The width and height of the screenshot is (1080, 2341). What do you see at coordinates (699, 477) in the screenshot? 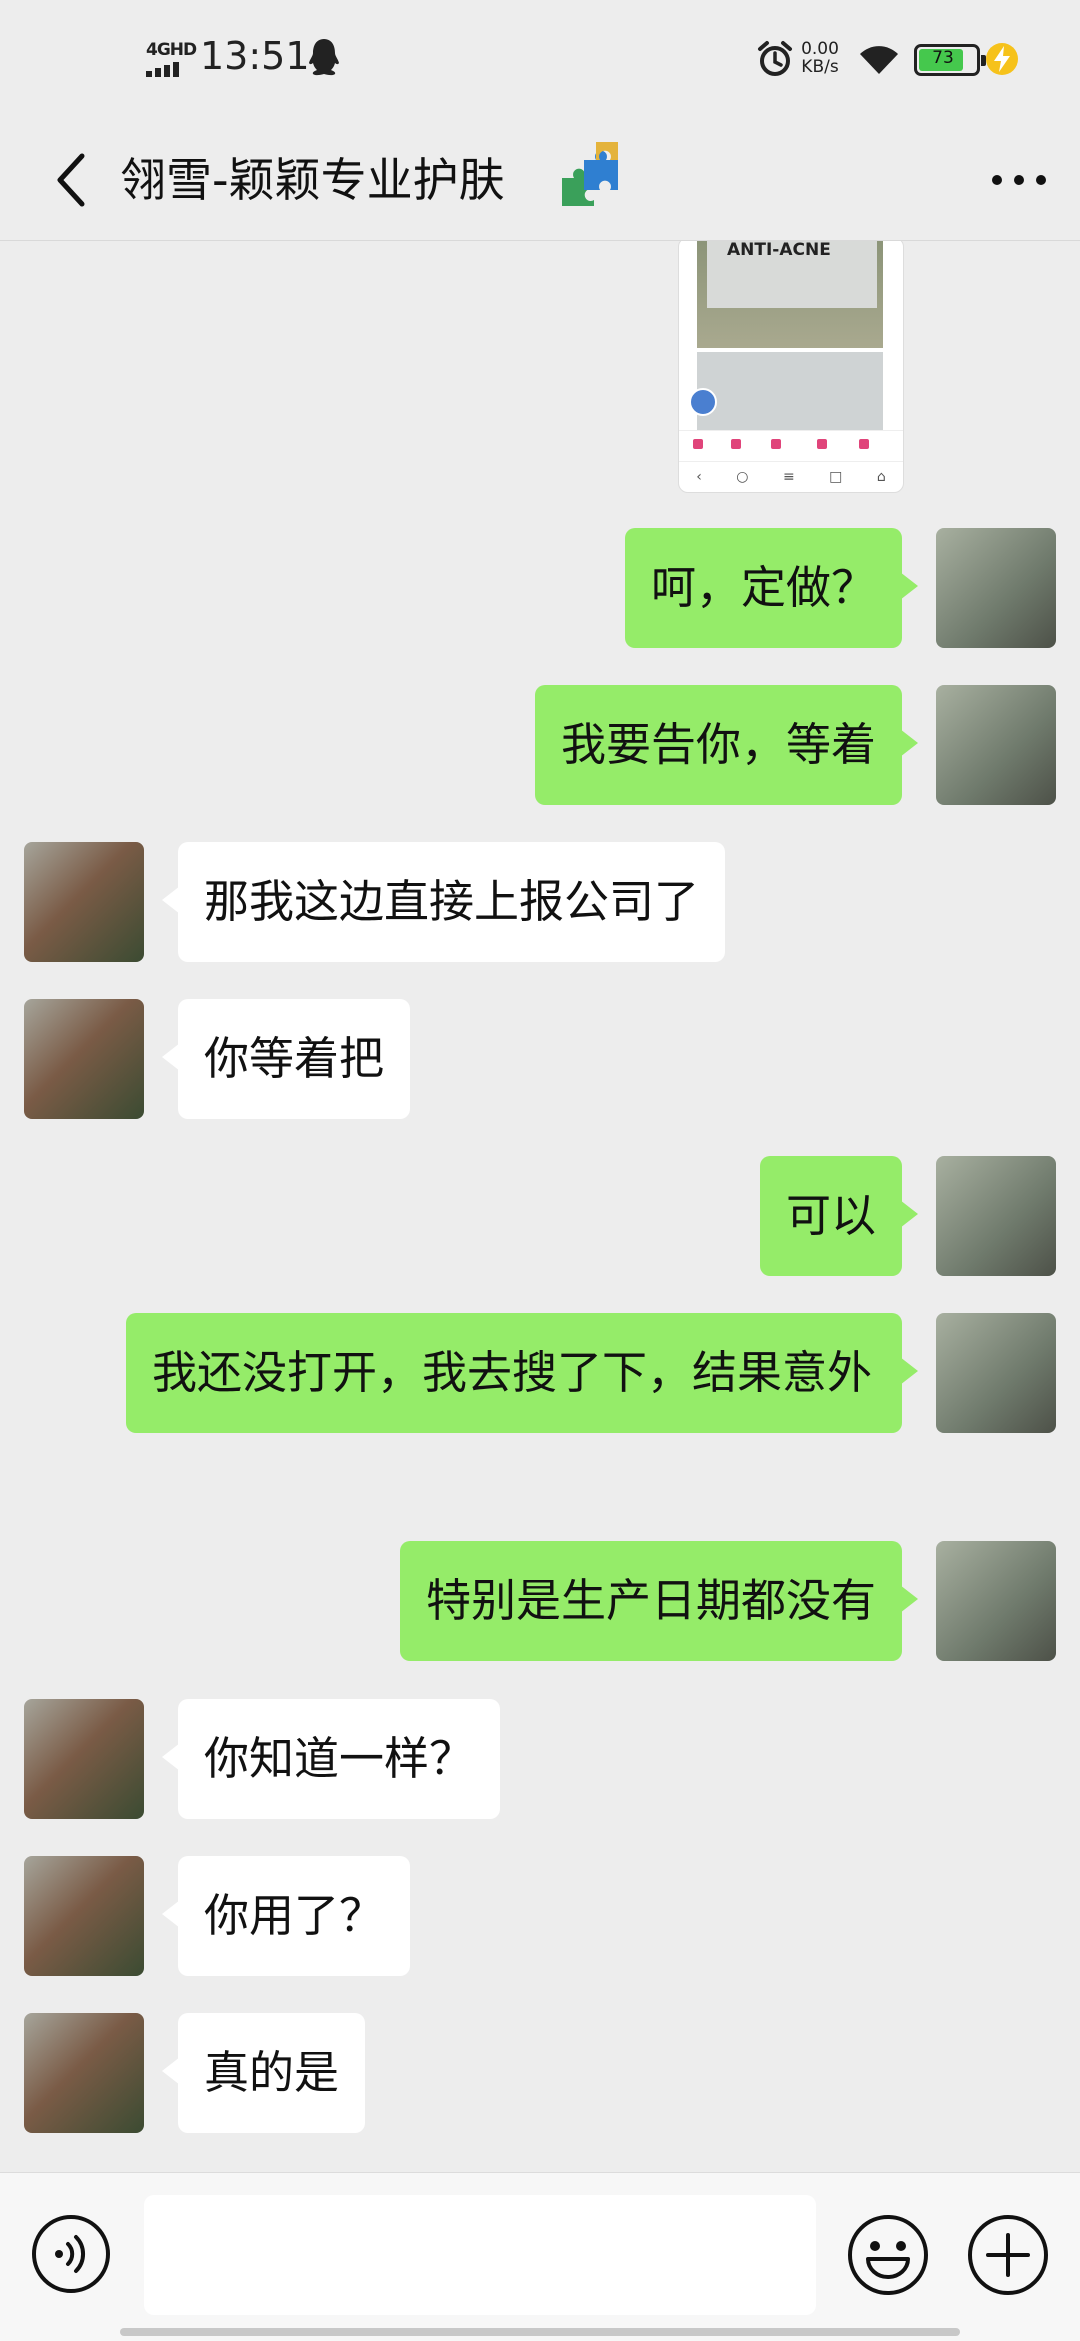
I see `back-nav-icon: ‹` at bounding box center [699, 477].